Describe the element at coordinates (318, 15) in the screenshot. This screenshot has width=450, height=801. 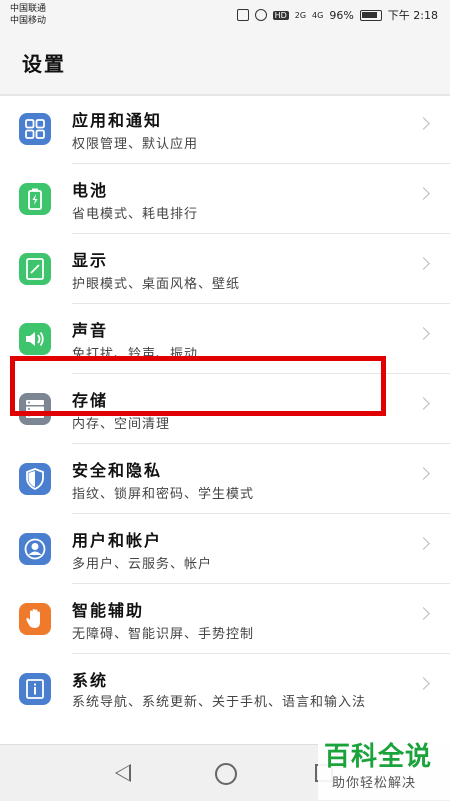
I see `network-2-label: 4G` at that location.